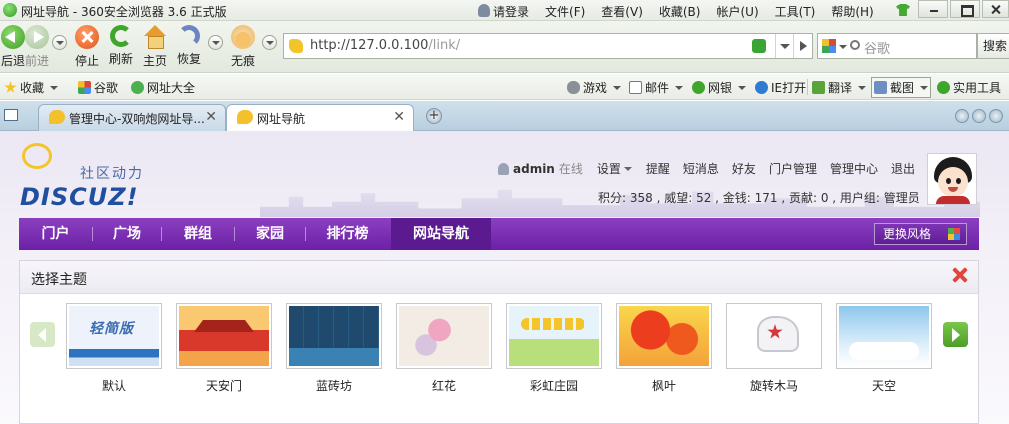  I want to click on toolbar-label: 网银, so click(720, 88).